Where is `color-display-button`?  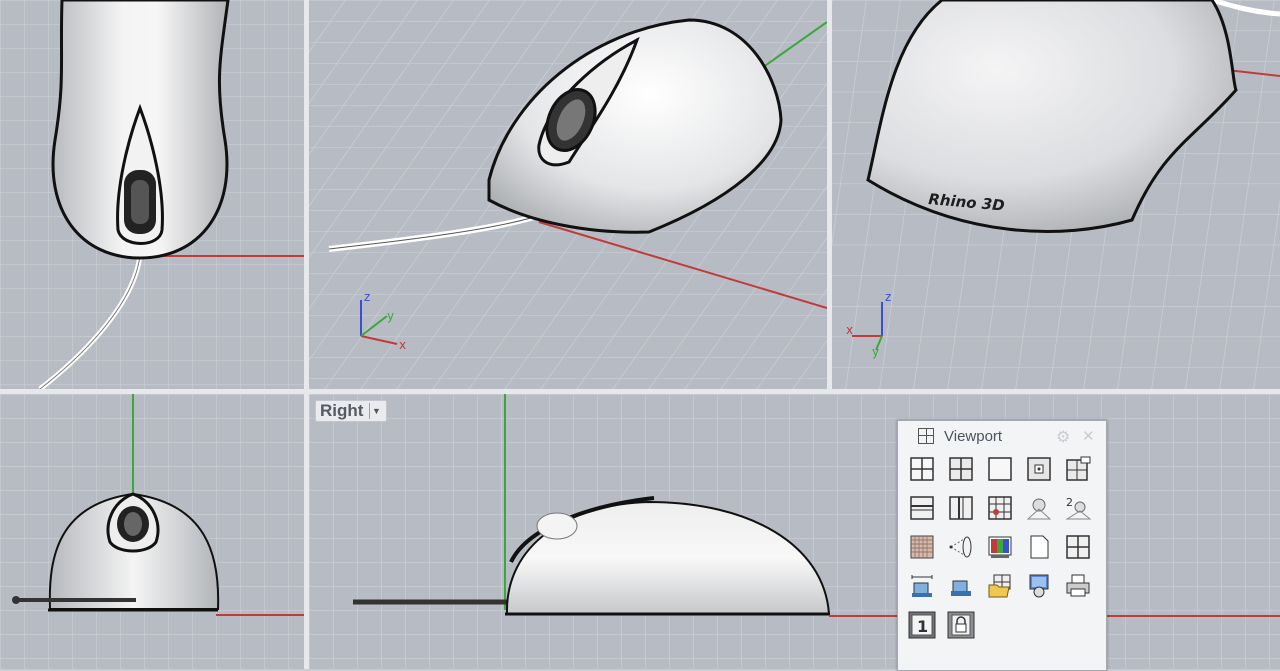
color-display-button is located at coordinates (1000, 547).